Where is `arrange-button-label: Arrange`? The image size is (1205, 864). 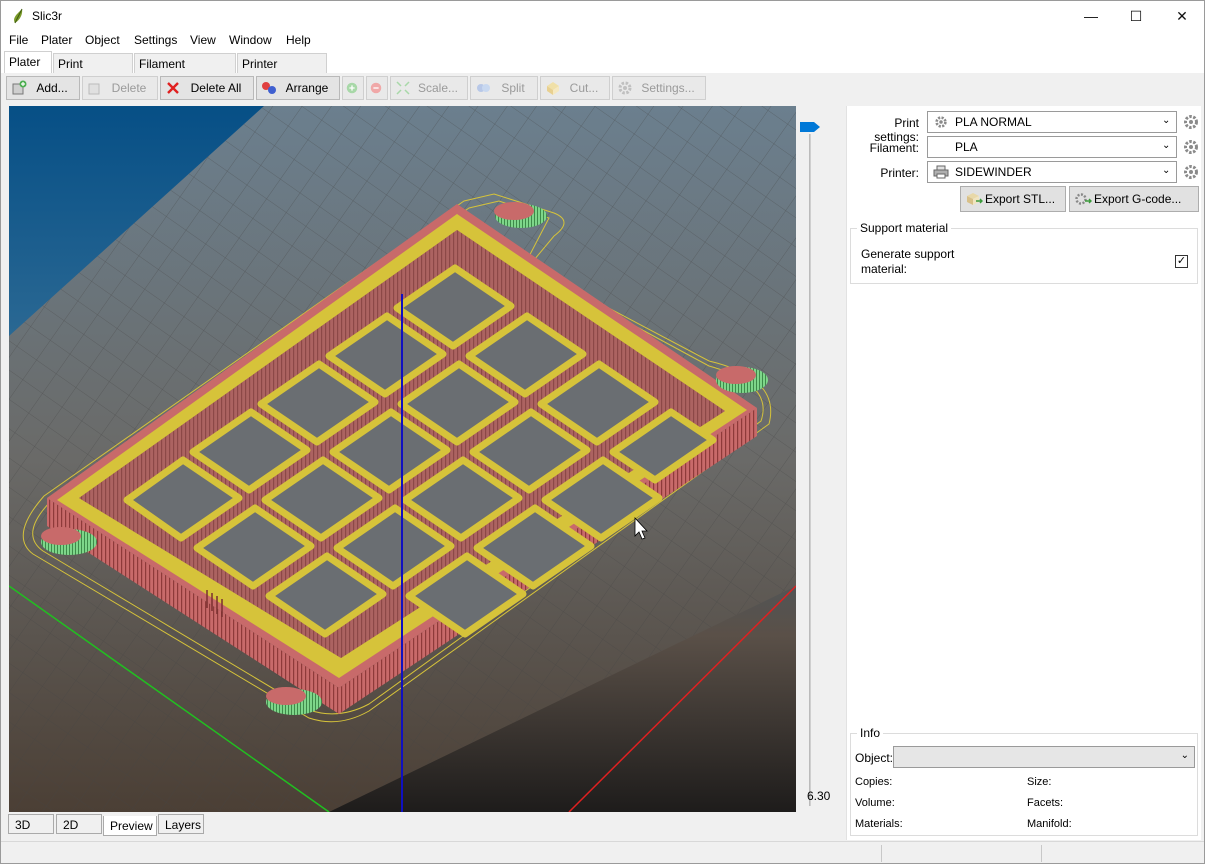 arrange-button-label: Arrange is located at coordinates (307, 88).